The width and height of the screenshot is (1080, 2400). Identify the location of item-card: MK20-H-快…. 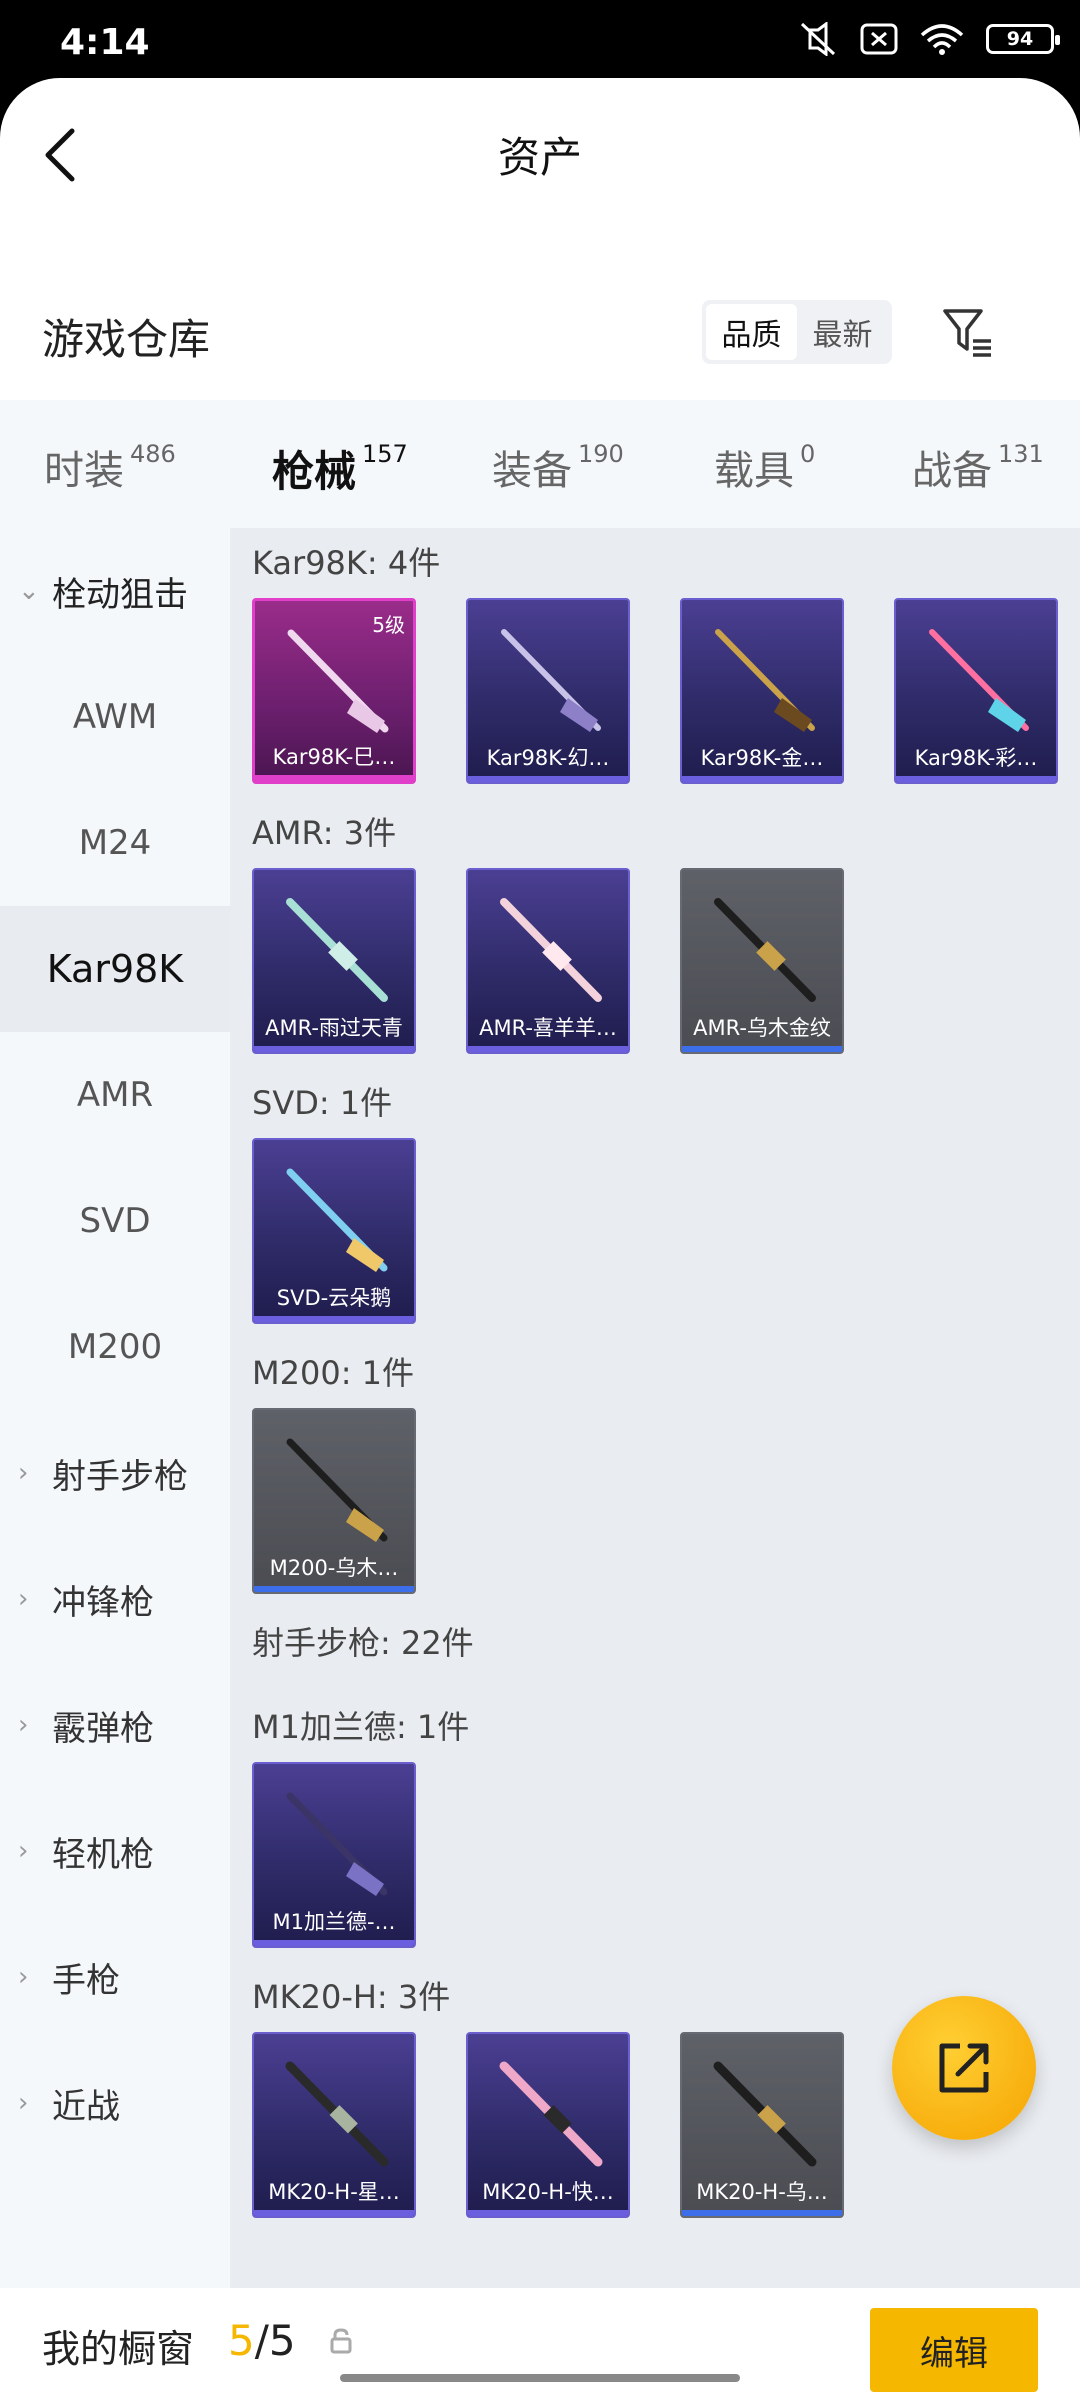
(548, 2125).